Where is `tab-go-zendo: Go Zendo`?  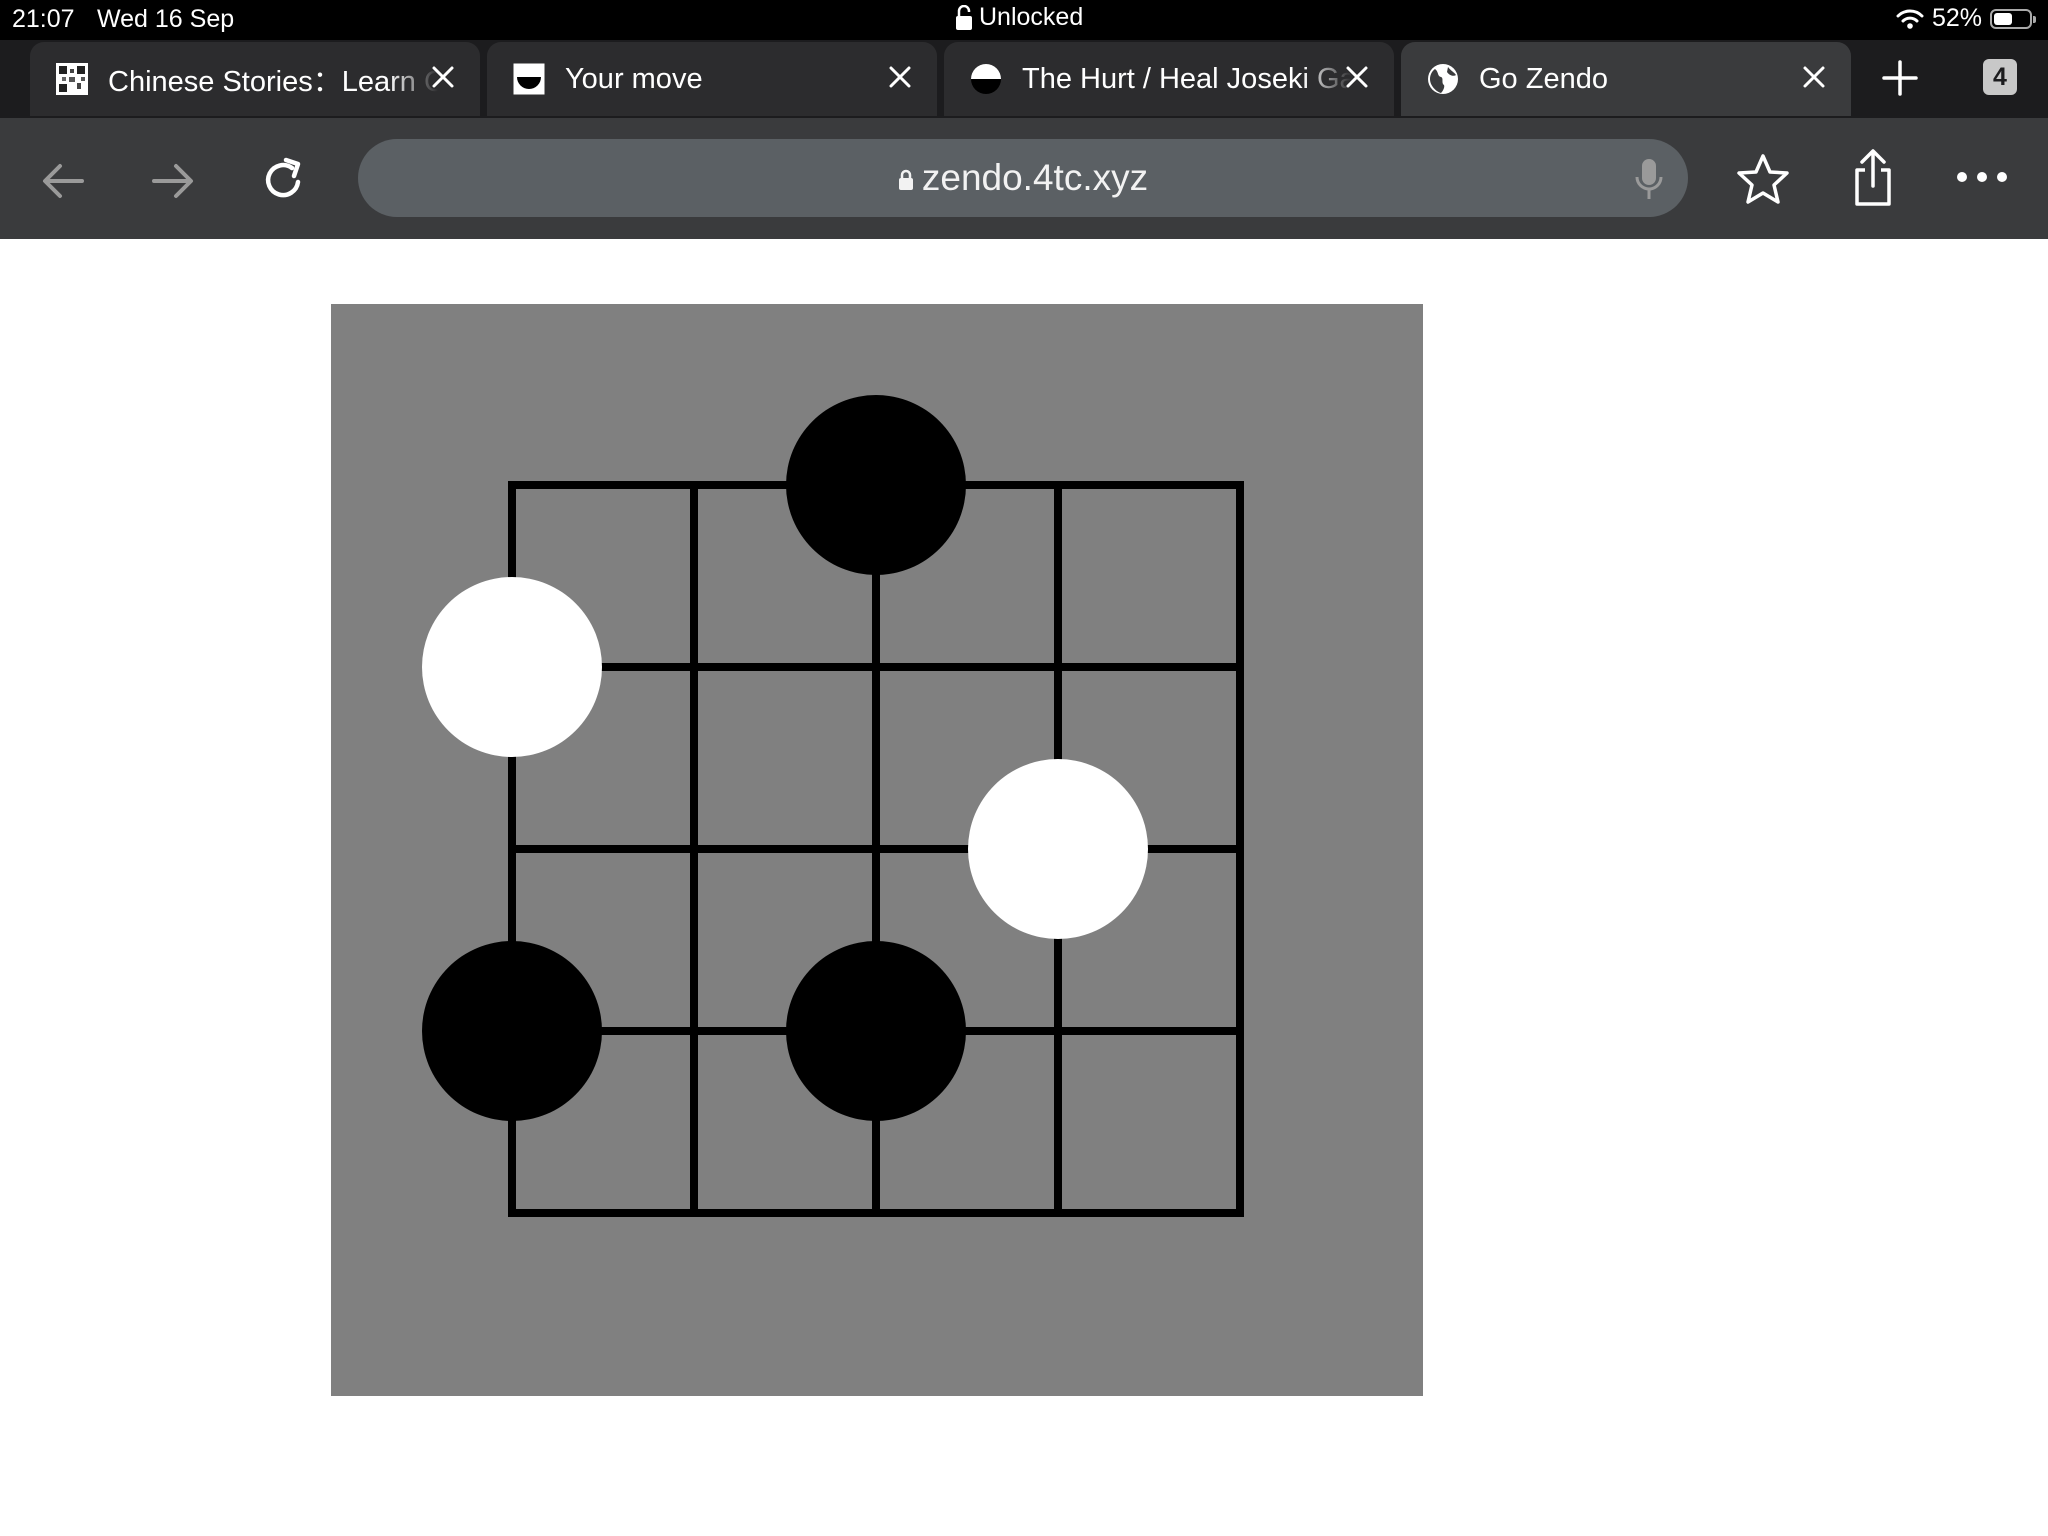
tab-go-zendo: Go Zendo is located at coordinates (1626, 79).